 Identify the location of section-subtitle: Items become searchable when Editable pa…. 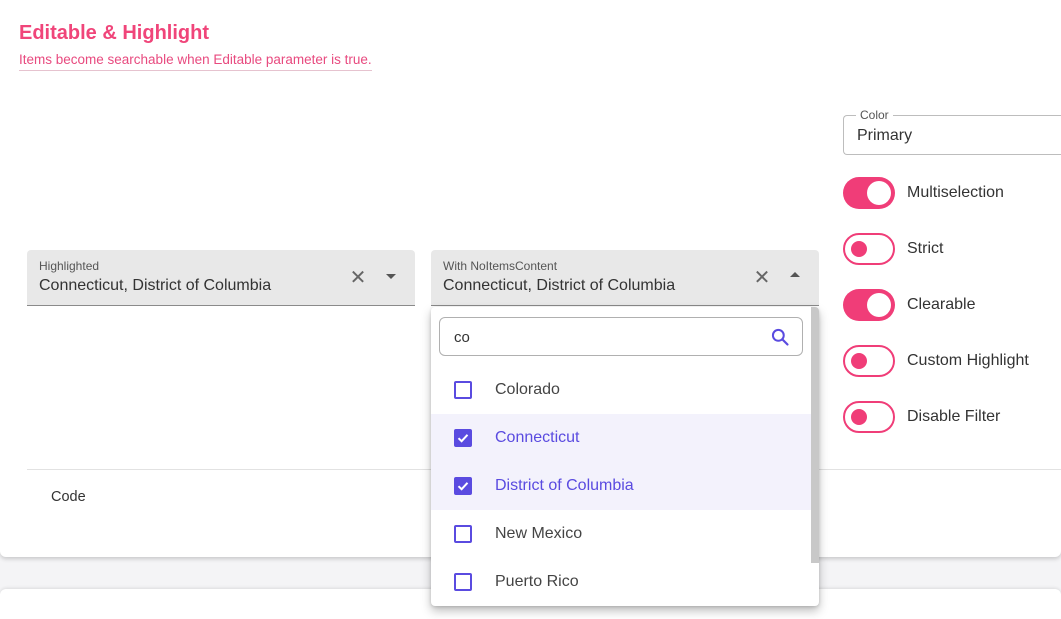
(195, 61).